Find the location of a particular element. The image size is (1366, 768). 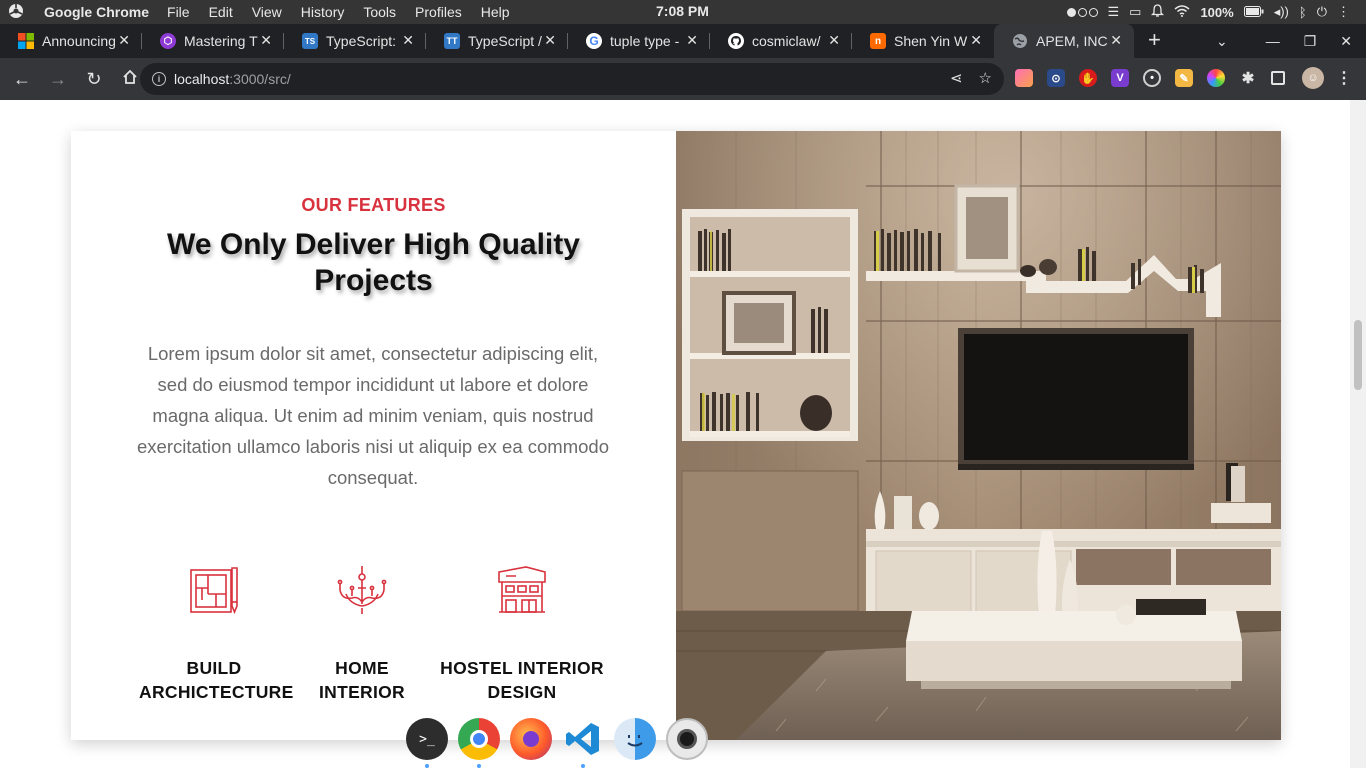

tab-title: tuple type - is located at coordinates (645, 41).